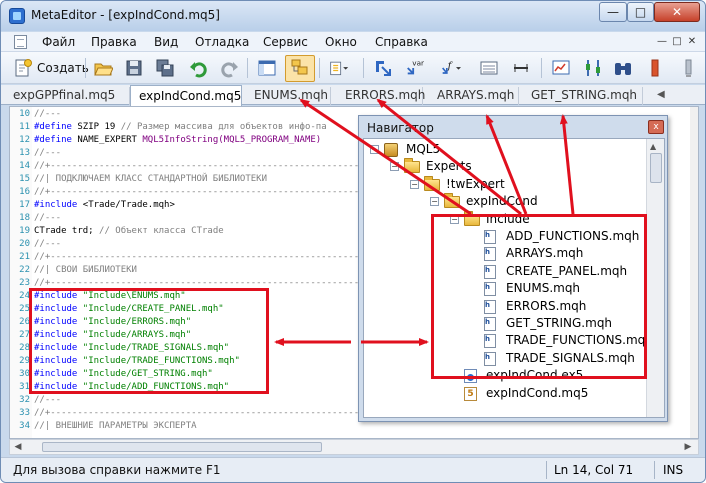 This screenshot has width=706, height=483. I want to click on arrow-to-errors-tab, so click(449, 157).